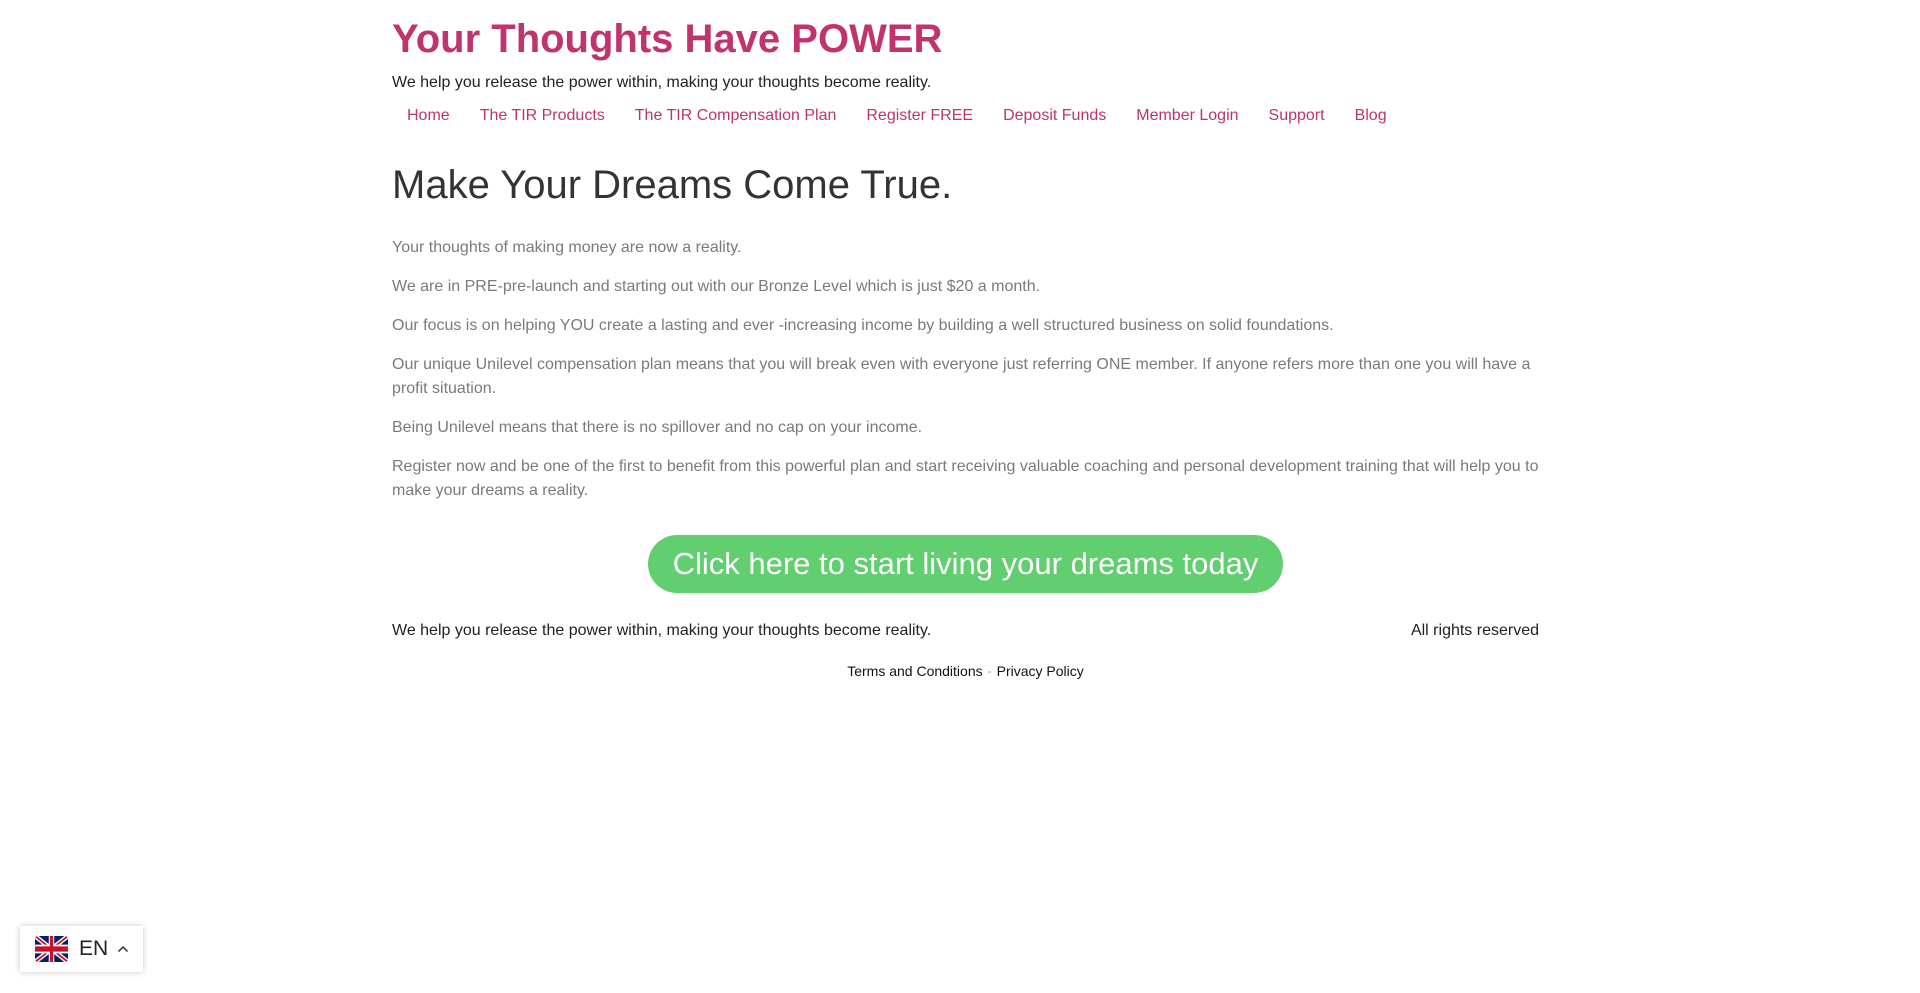 This screenshot has height=993, width=1920. What do you see at coordinates (672, 185) in the screenshot?
I see `page-headline: Make Your Dreams Come True.` at bounding box center [672, 185].